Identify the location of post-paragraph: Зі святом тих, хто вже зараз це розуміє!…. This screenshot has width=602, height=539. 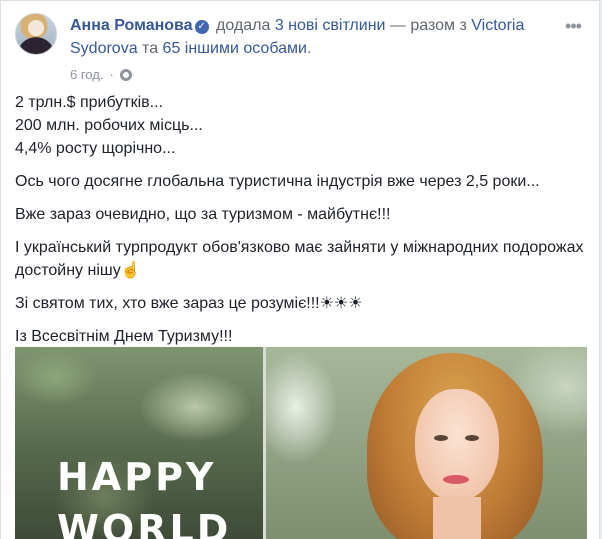
(189, 303).